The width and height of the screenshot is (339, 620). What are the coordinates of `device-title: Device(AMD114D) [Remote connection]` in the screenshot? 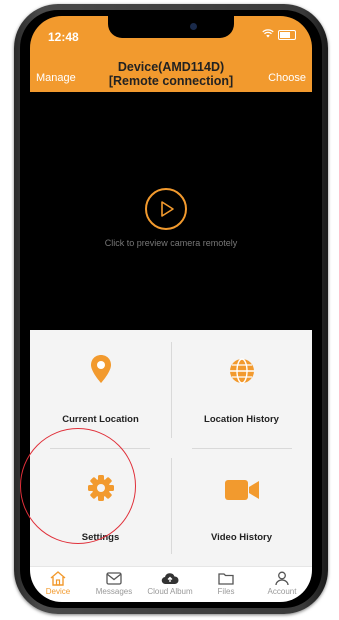 It's located at (171, 74).